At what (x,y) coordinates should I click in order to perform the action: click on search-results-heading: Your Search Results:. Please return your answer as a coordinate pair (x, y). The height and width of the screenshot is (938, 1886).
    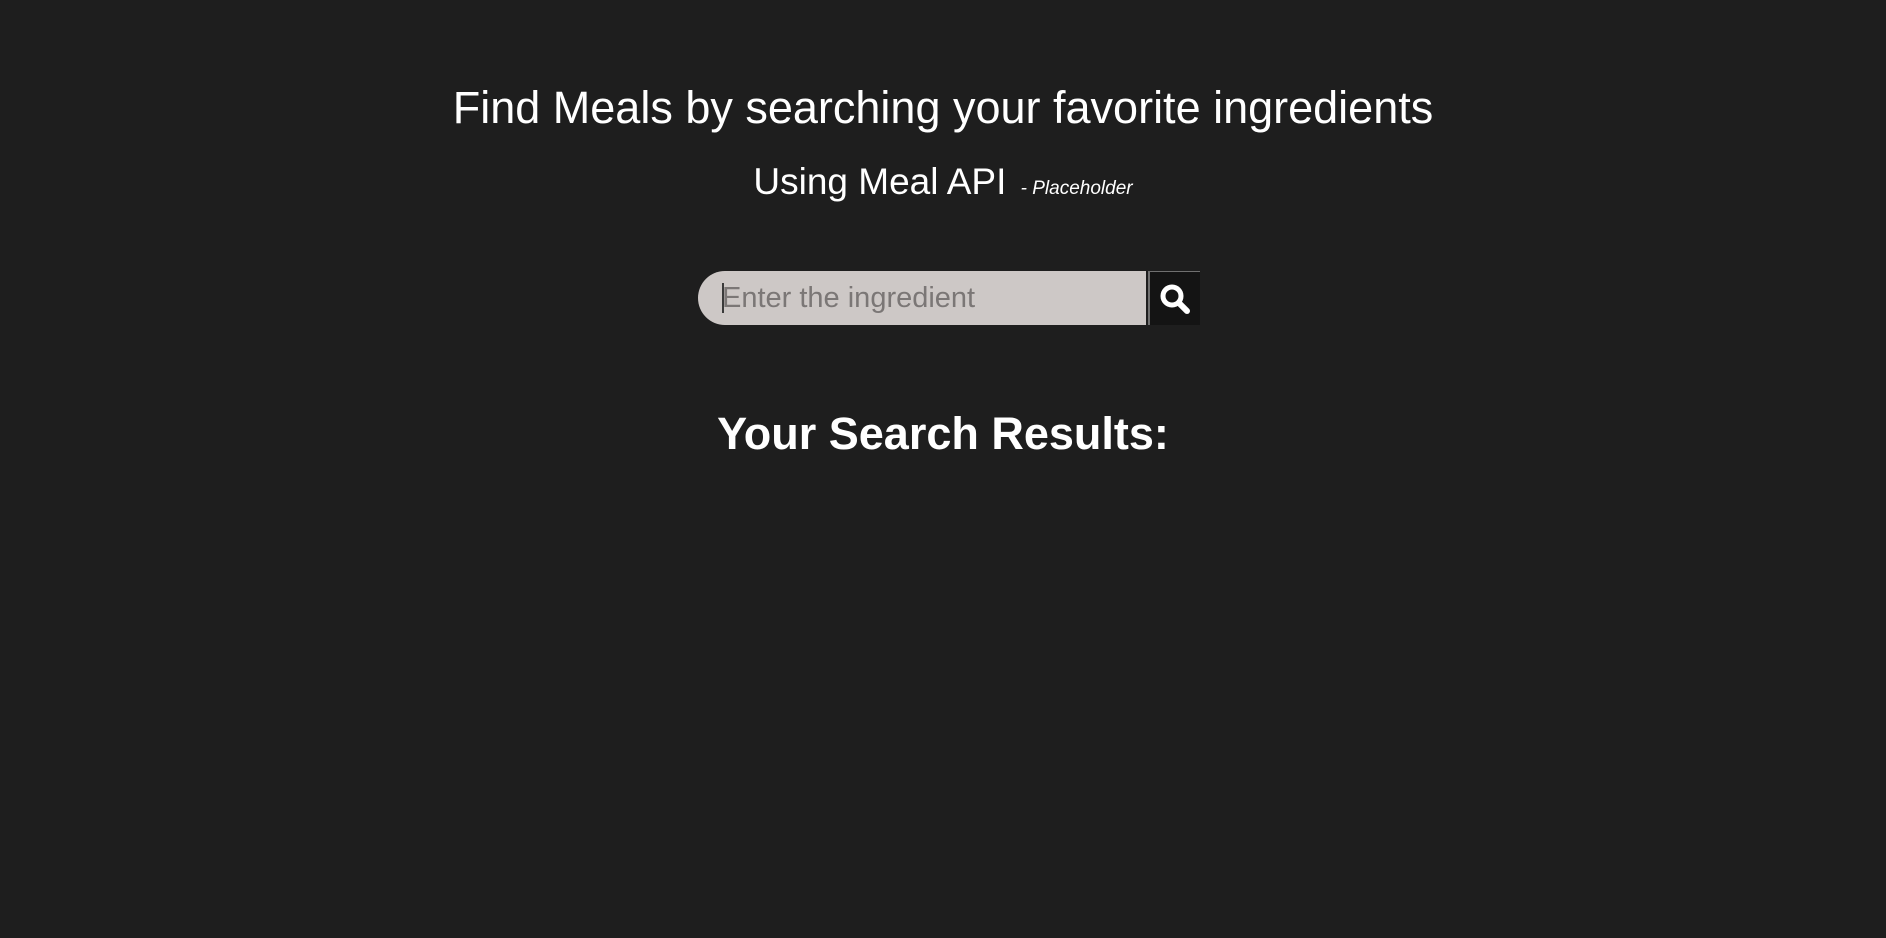
    Looking at the image, I should click on (943, 433).